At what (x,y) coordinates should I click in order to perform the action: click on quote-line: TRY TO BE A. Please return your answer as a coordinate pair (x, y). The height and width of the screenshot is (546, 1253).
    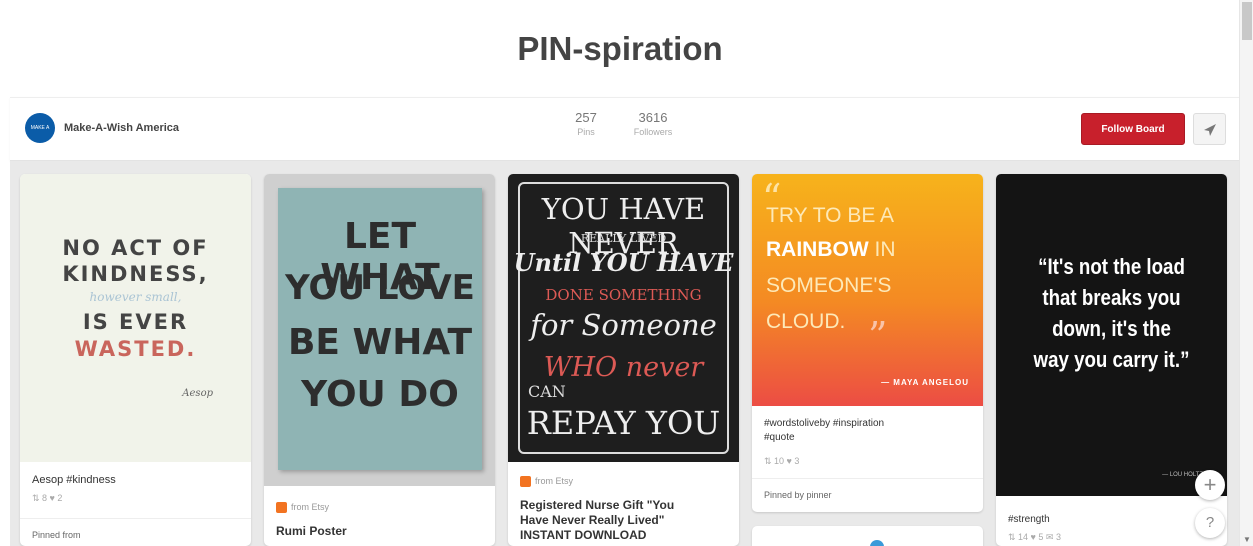
    Looking at the image, I should click on (830, 215).